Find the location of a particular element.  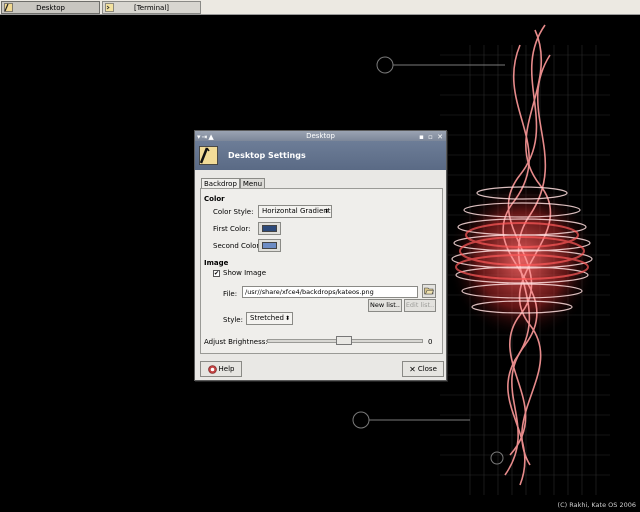

first-color-button is located at coordinates (269, 228).